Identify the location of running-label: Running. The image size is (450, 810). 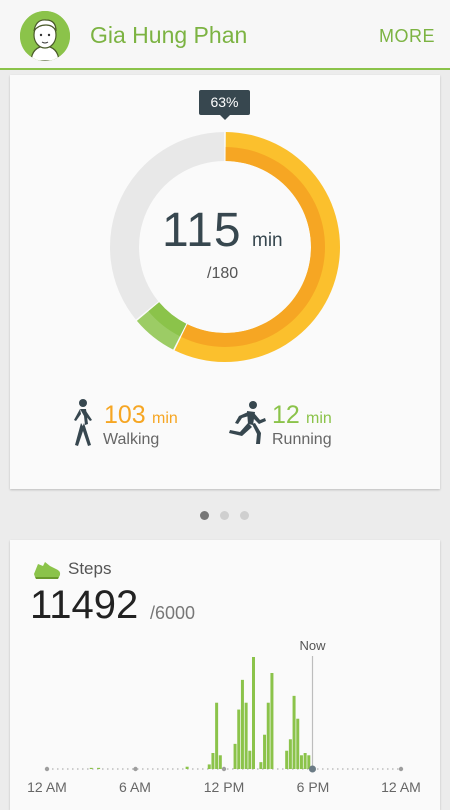
(302, 439).